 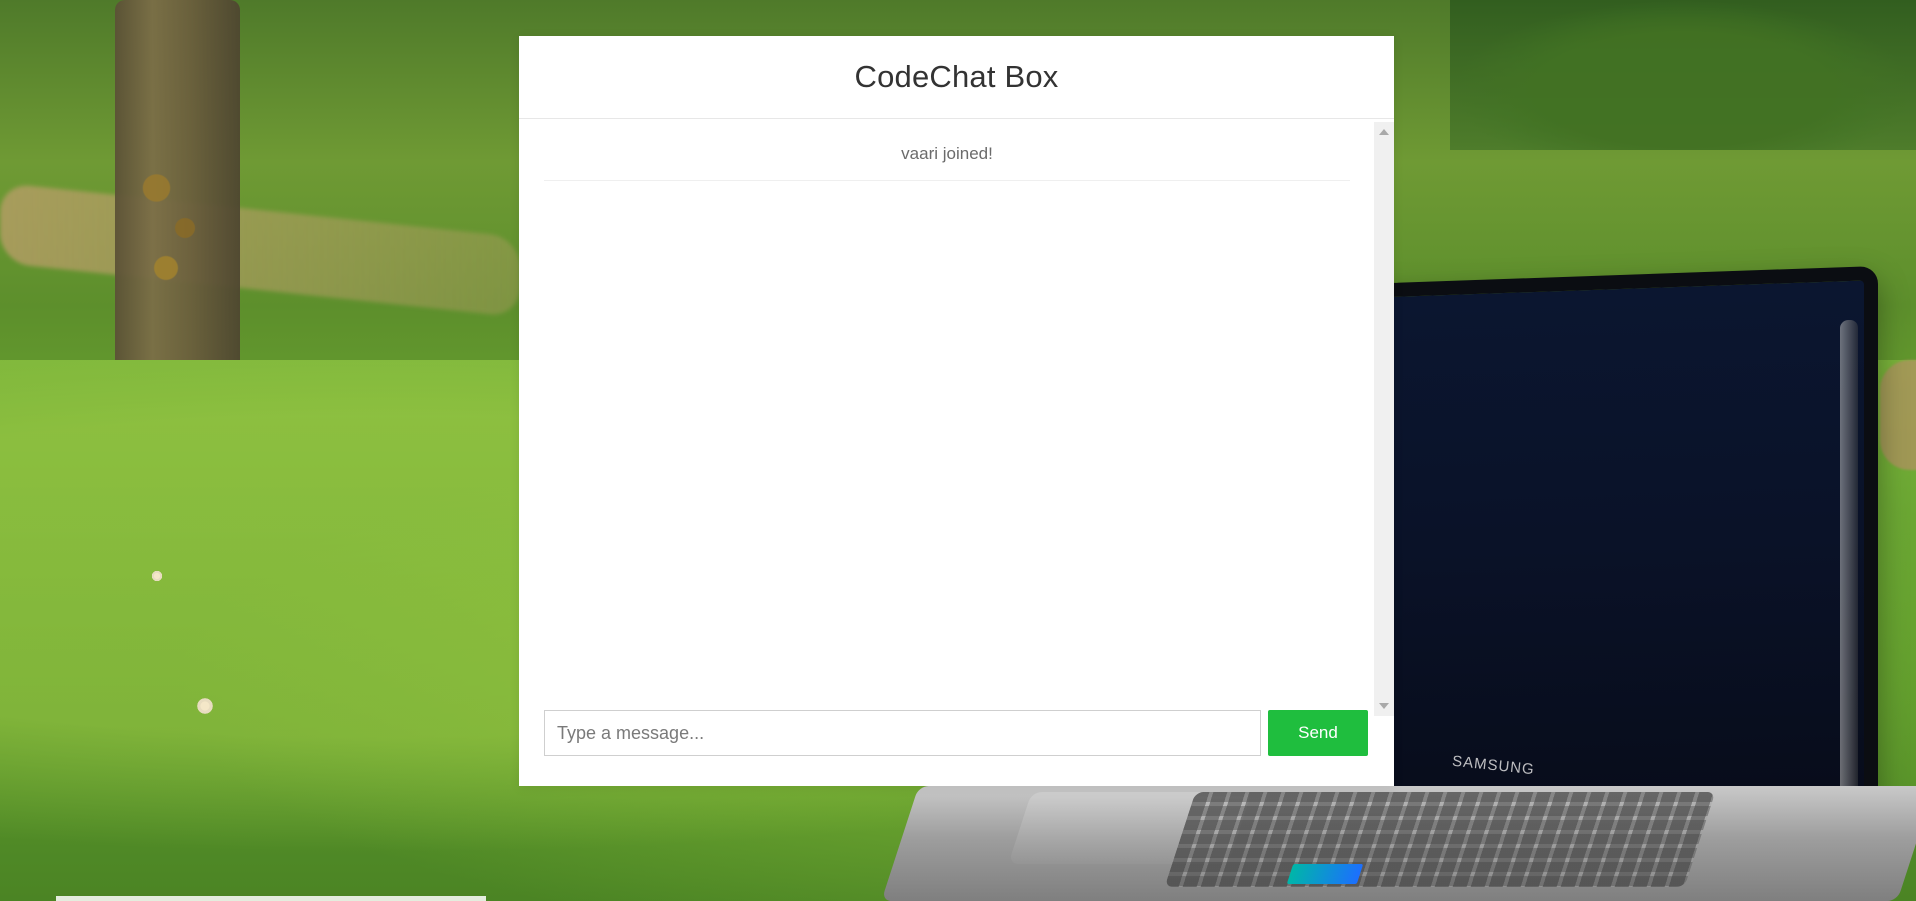 I want to click on message-composer: Send, so click(x=956, y=733).